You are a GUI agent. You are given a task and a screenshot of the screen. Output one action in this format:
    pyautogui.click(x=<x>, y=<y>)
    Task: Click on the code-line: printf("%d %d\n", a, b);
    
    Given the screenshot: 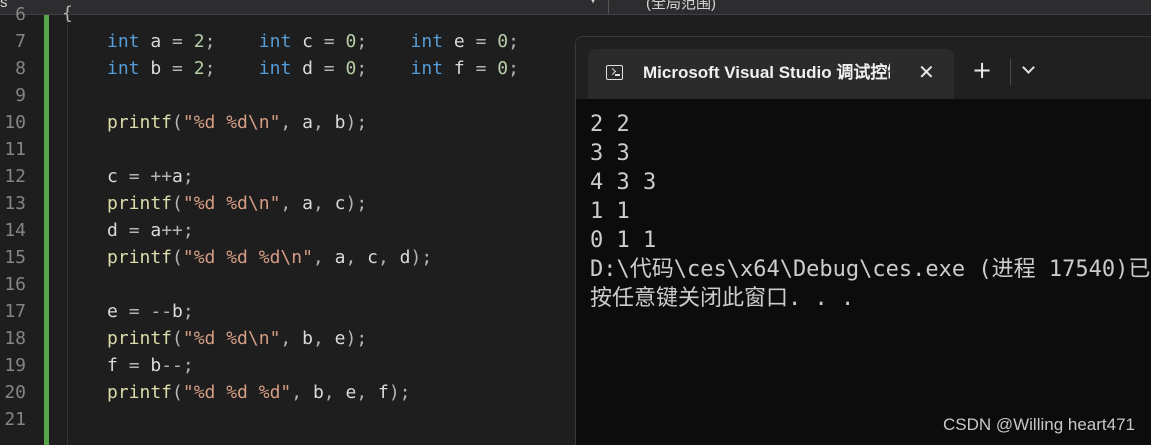 What is the action you would take?
    pyautogui.click(x=237, y=122)
    